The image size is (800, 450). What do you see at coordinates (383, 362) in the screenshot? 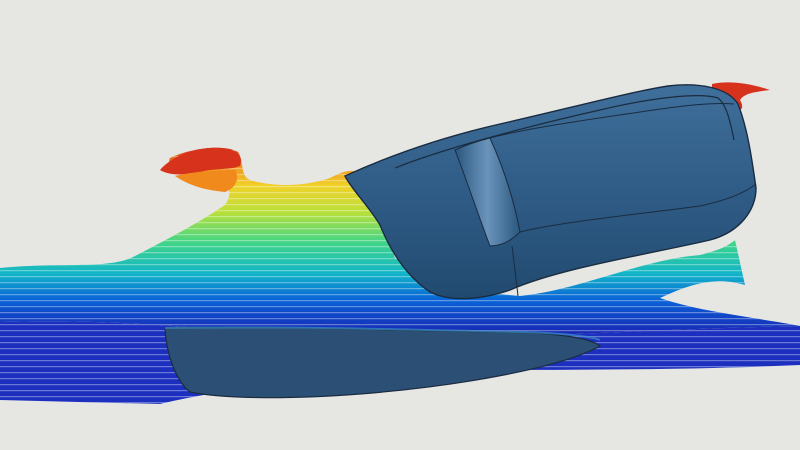
I see `hull-underwater` at bounding box center [383, 362].